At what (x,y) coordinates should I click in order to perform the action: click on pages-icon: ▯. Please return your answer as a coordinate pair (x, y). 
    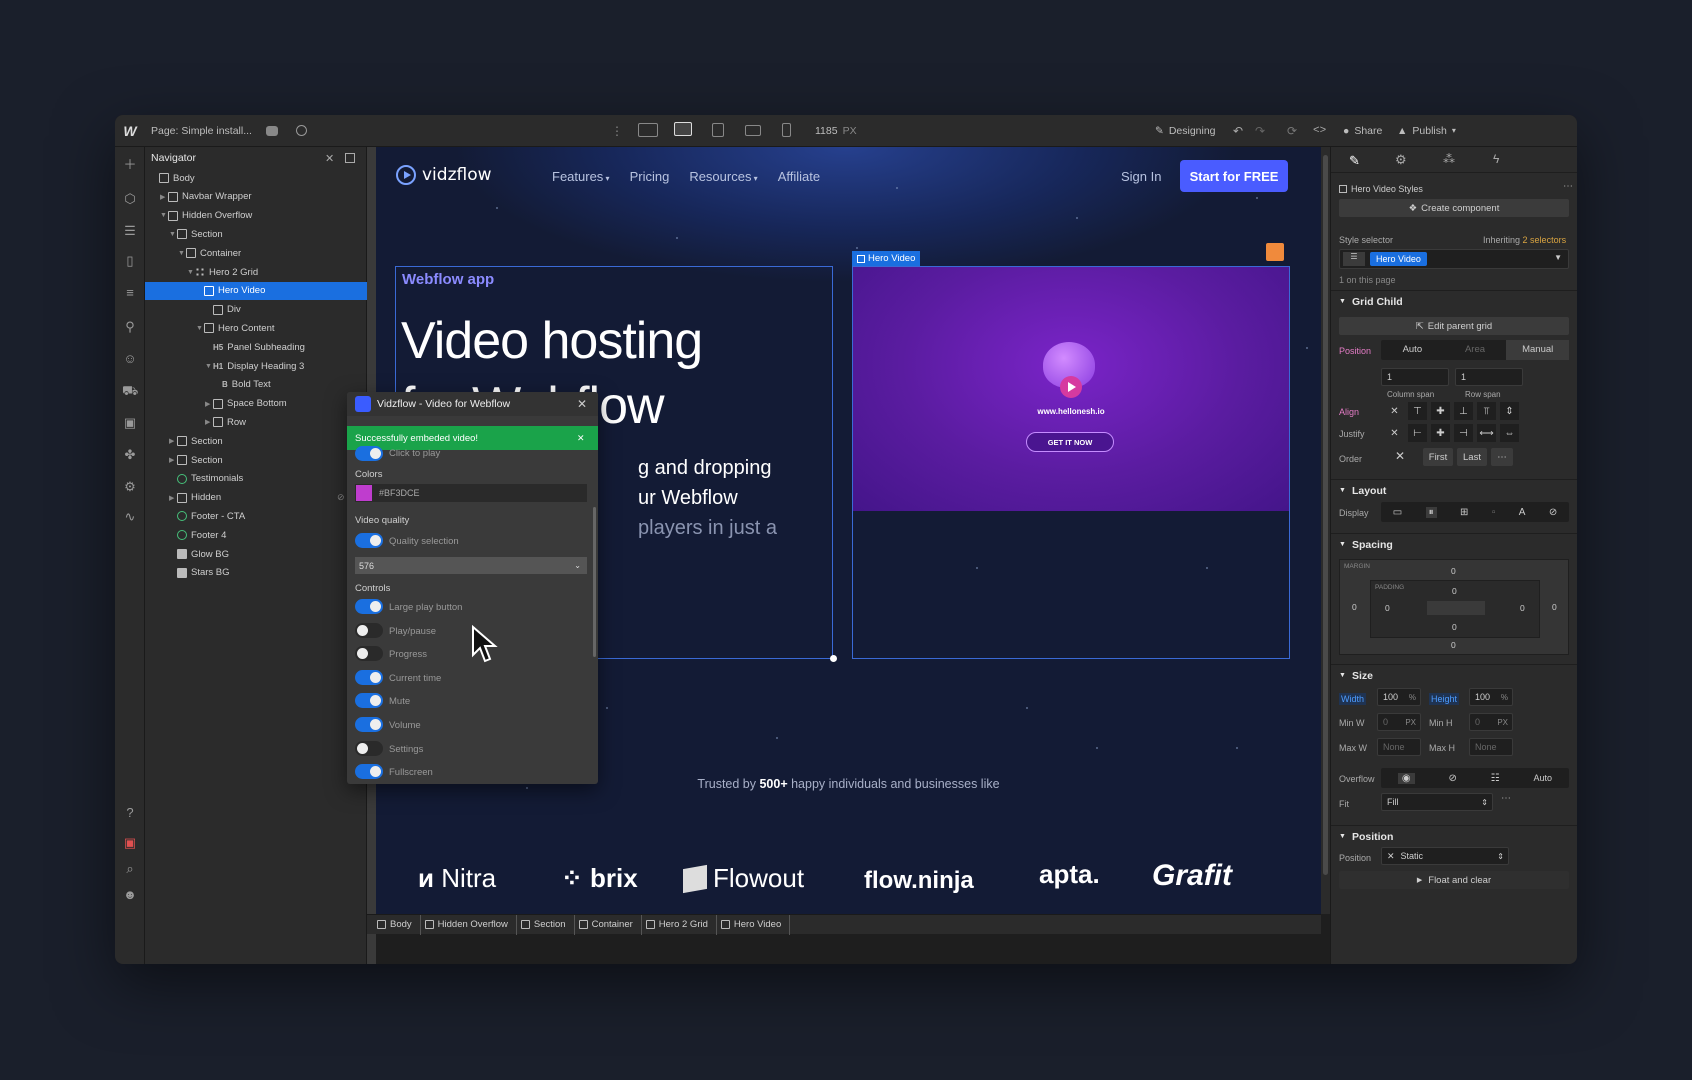
    Looking at the image, I should click on (130, 261).